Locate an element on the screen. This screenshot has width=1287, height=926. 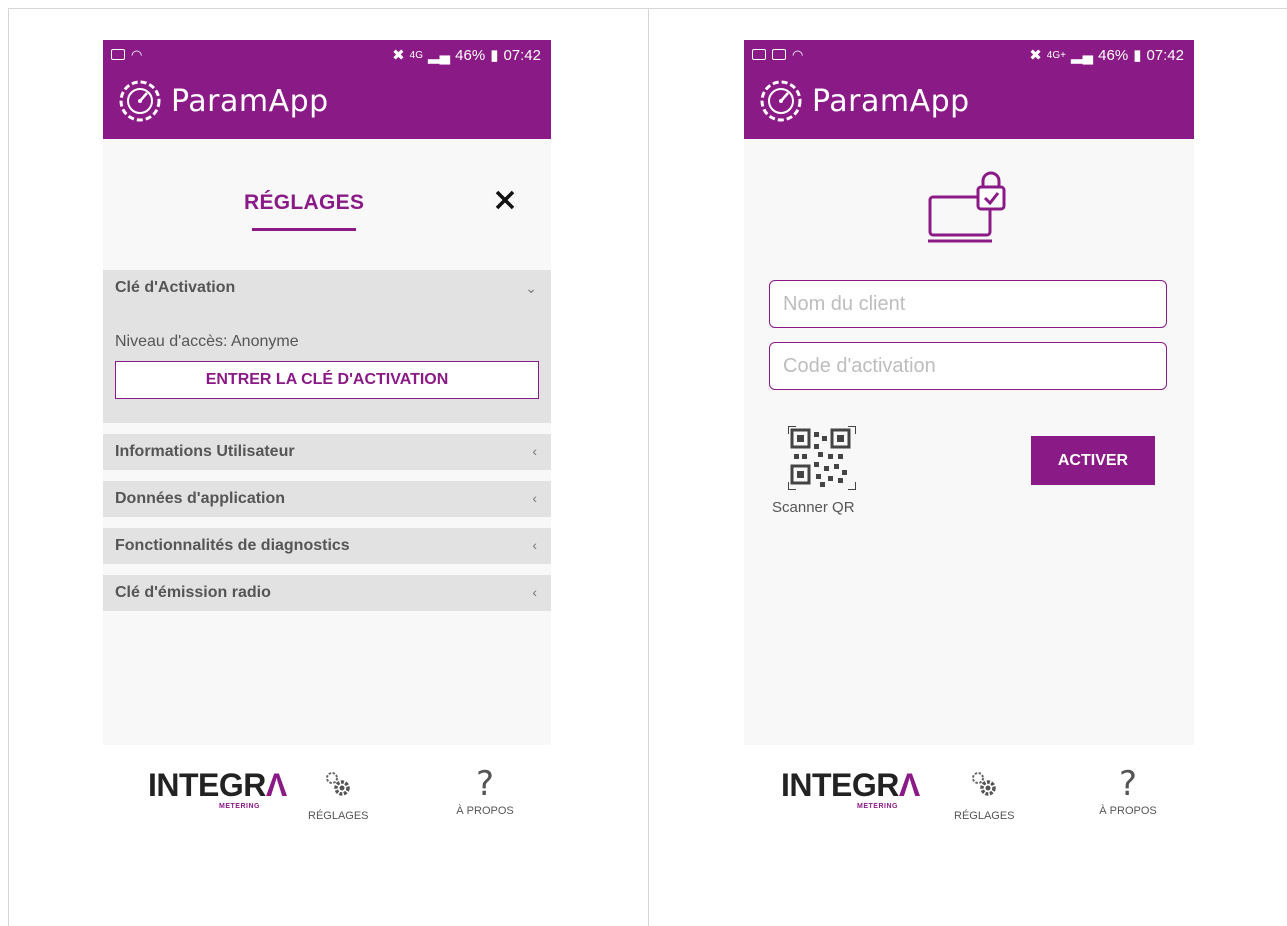
enter-activation-key-button: ENTRER LA CLÉ D'ACTIVATION is located at coordinates (327, 380).